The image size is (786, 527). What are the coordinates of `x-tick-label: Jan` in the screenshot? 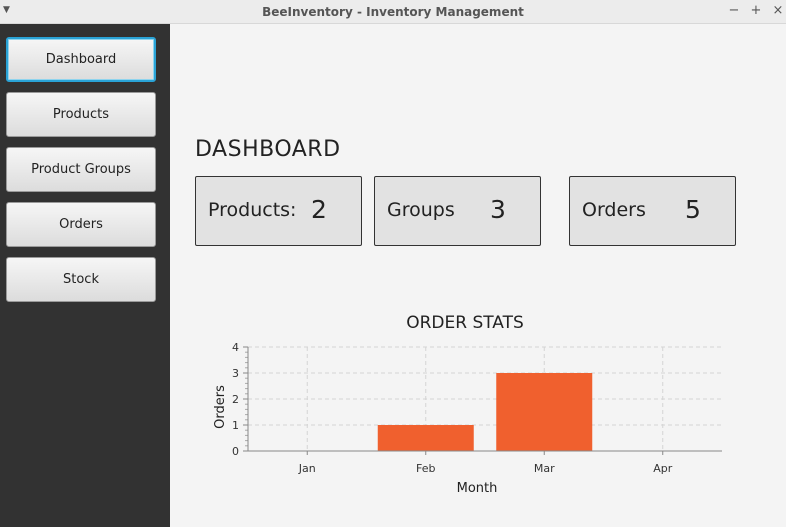 It's located at (307, 468).